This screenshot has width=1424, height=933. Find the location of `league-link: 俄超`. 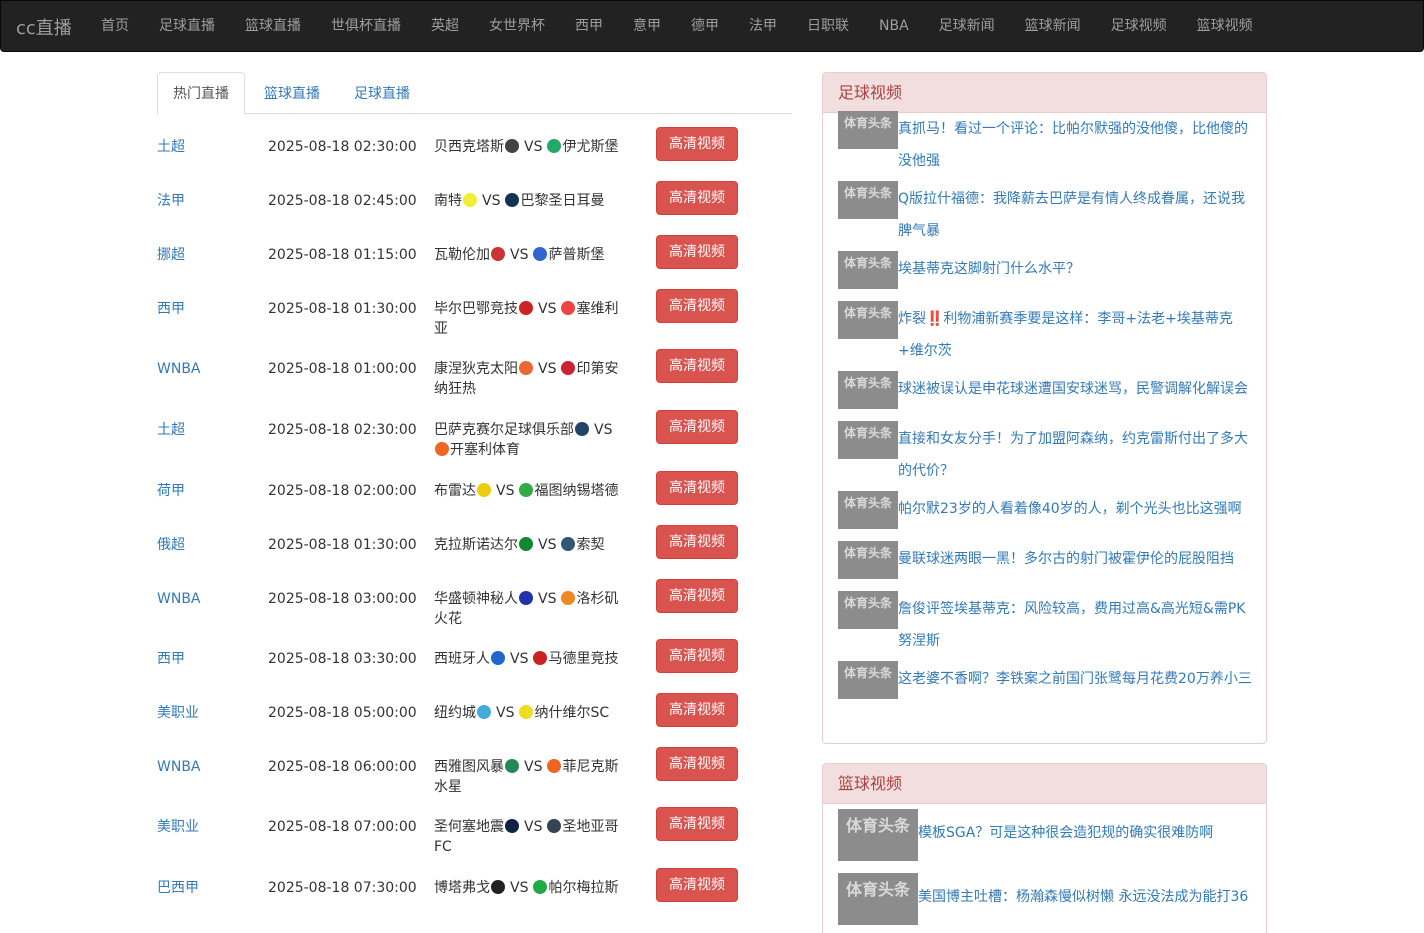

league-link: 俄超 is located at coordinates (171, 545).